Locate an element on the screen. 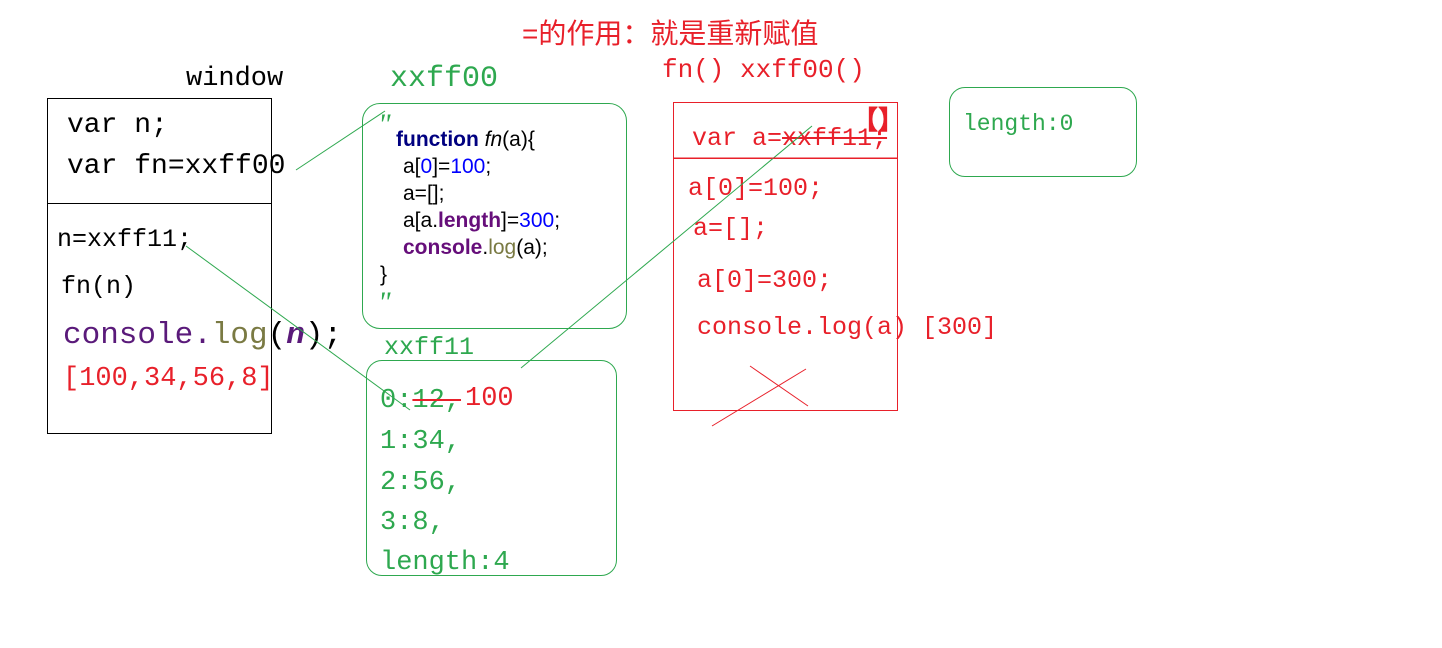 The width and height of the screenshot is (1442, 648). window-code-assign: n=xxff11; is located at coordinates (125, 239).